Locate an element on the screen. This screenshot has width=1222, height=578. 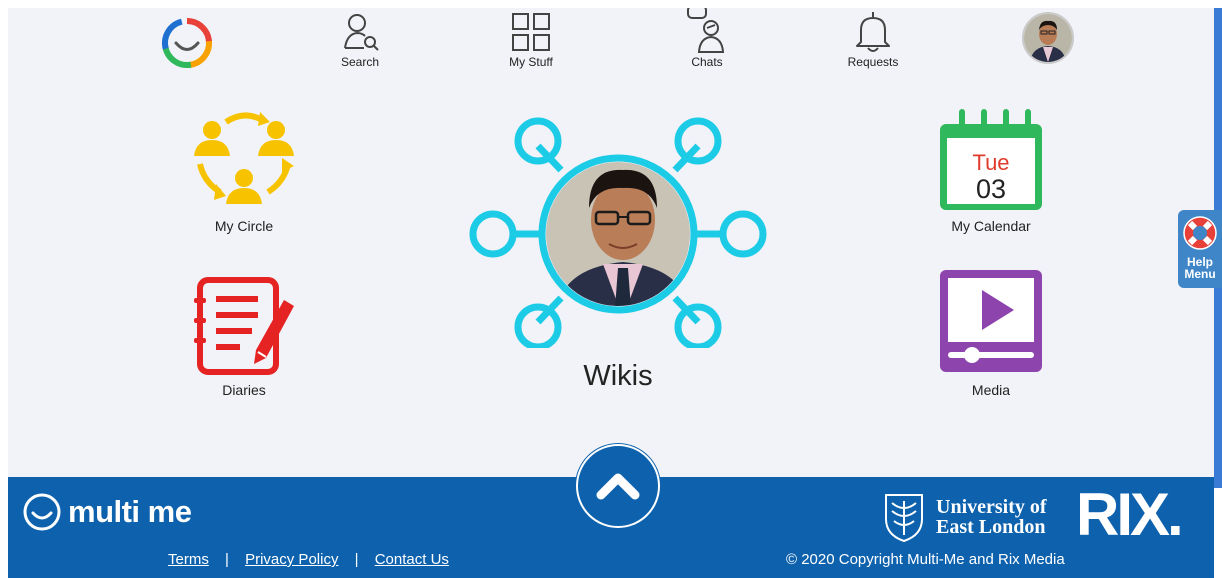
contact-us-link: Contact Us is located at coordinates (412, 559).